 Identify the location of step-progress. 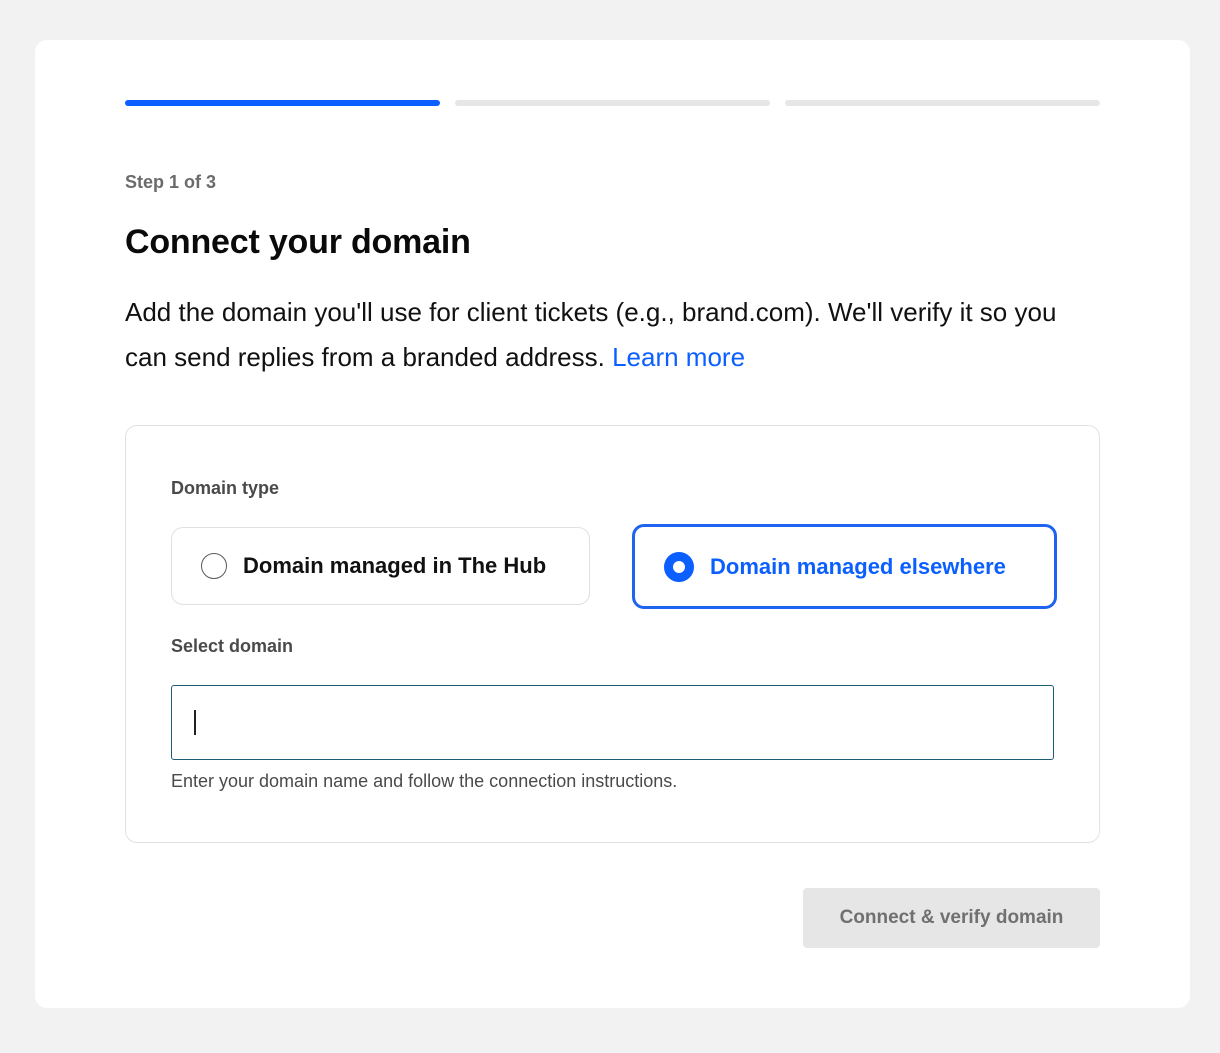
(612, 103).